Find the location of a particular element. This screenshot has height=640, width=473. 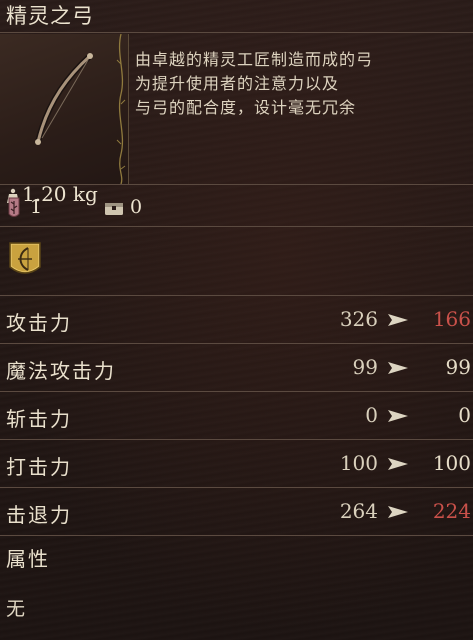

stat-label: 攻击力 is located at coordinates (39, 323).